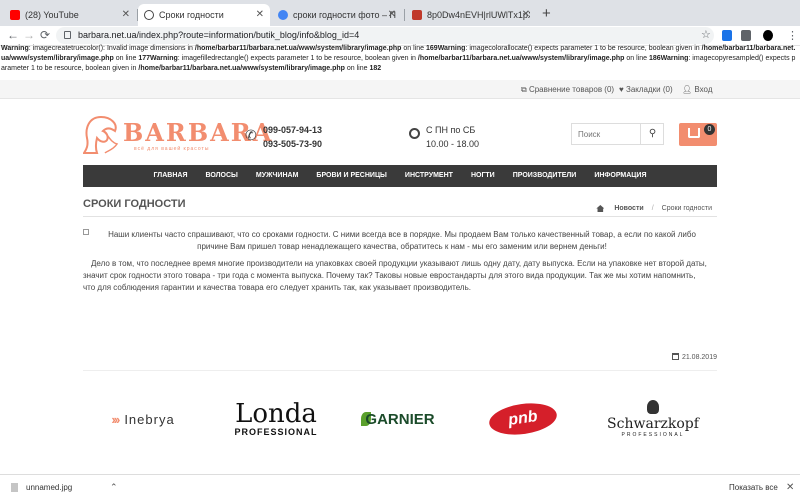 Image resolution: width=800 pixels, height=500 pixels. What do you see at coordinates (400, 487) in the screenshot?
I see `download-bar: unnamed.jpg ⌃ Показать все ✕` at bounding box center [400, 487].